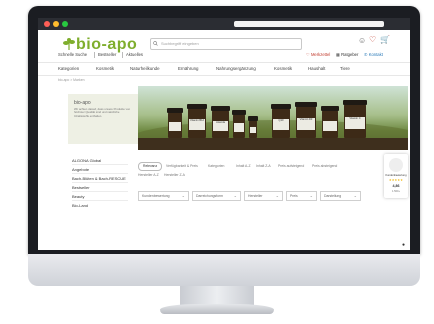 This screenshot has width=434, height=324. Describe the element at coordinates (81, 187) in the screenshot. I see `sidebar-item: Bestseller` at that location.